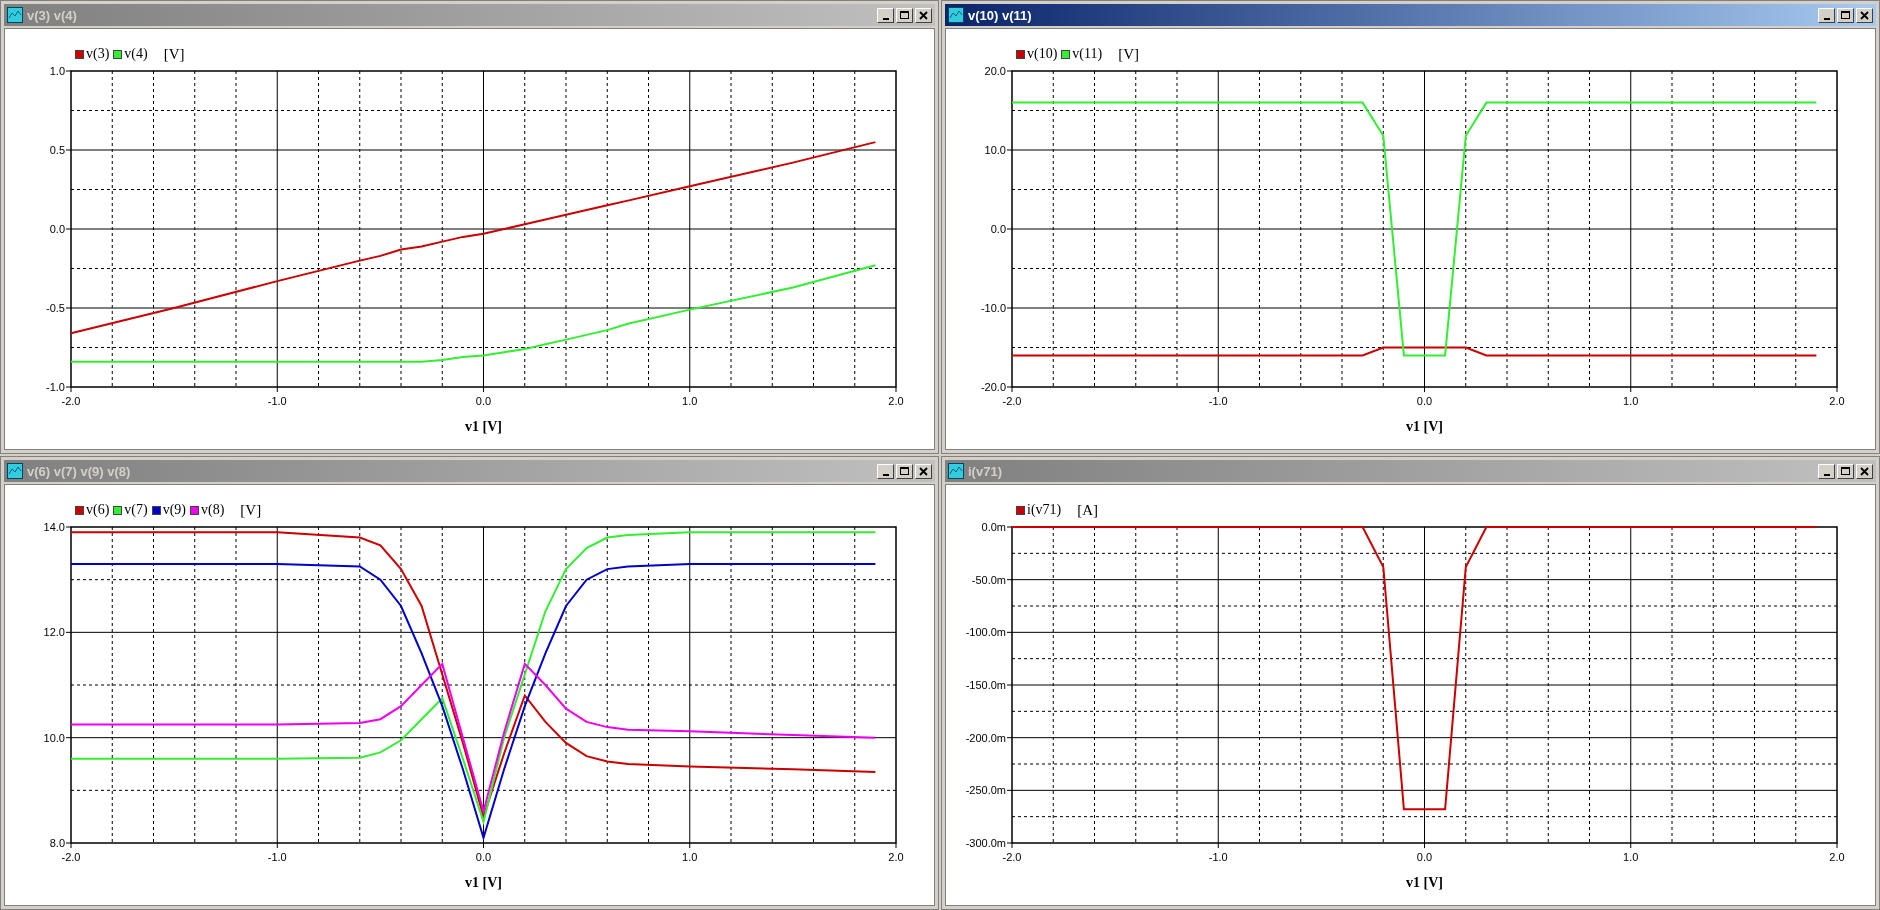 The height and width of the screenshot is (910, 1880). I want to click on y-tick-label: -50.0m, so click(988, 579).